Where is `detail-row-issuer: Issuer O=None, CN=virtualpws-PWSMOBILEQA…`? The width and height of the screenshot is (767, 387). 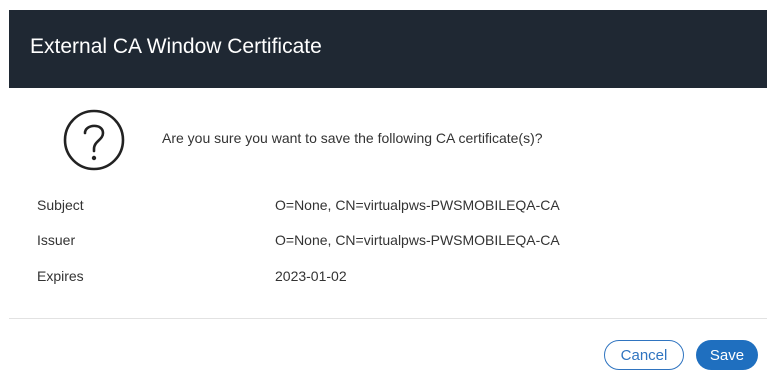 detail-row-issuer: Issuer O=None, CN=virtualpws-PWSMOBILEQA… is located at coordinates (388, 242).